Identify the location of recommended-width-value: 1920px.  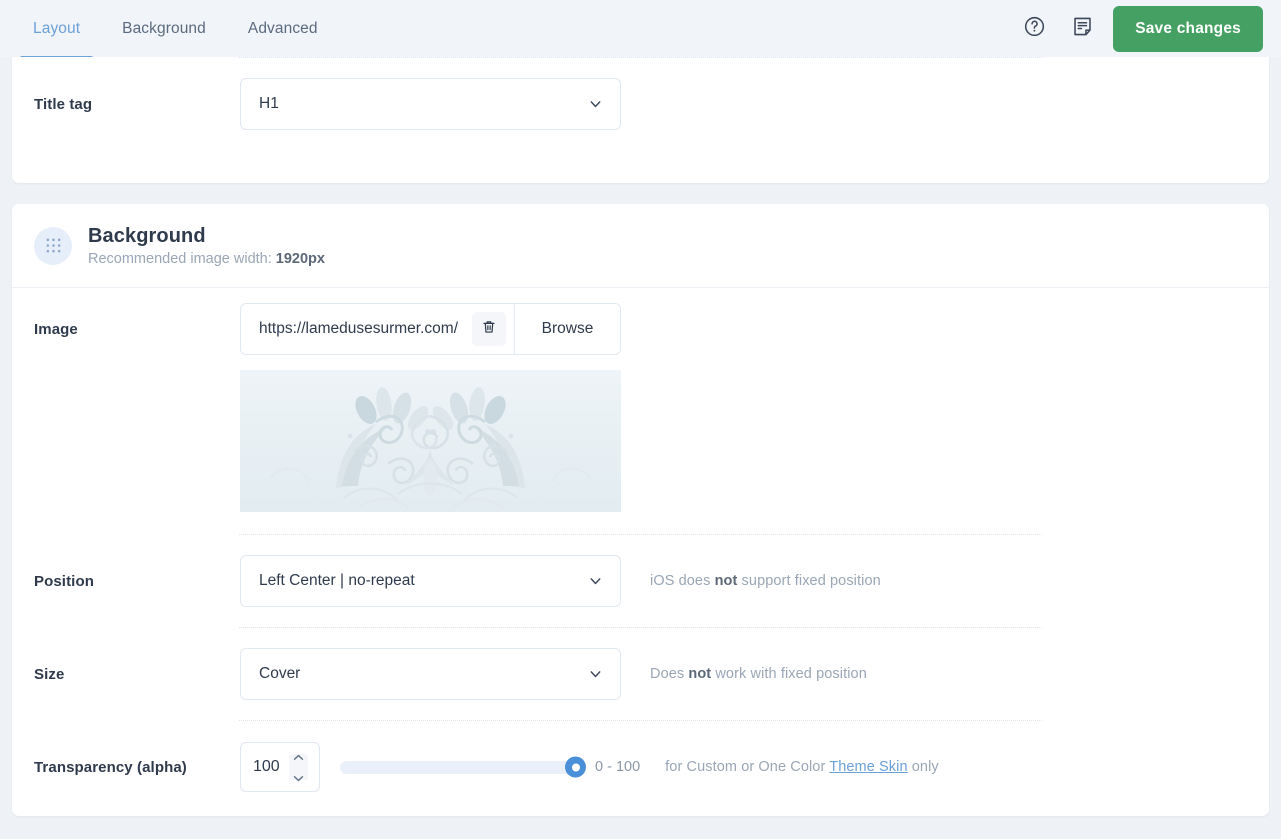
(300, 259).